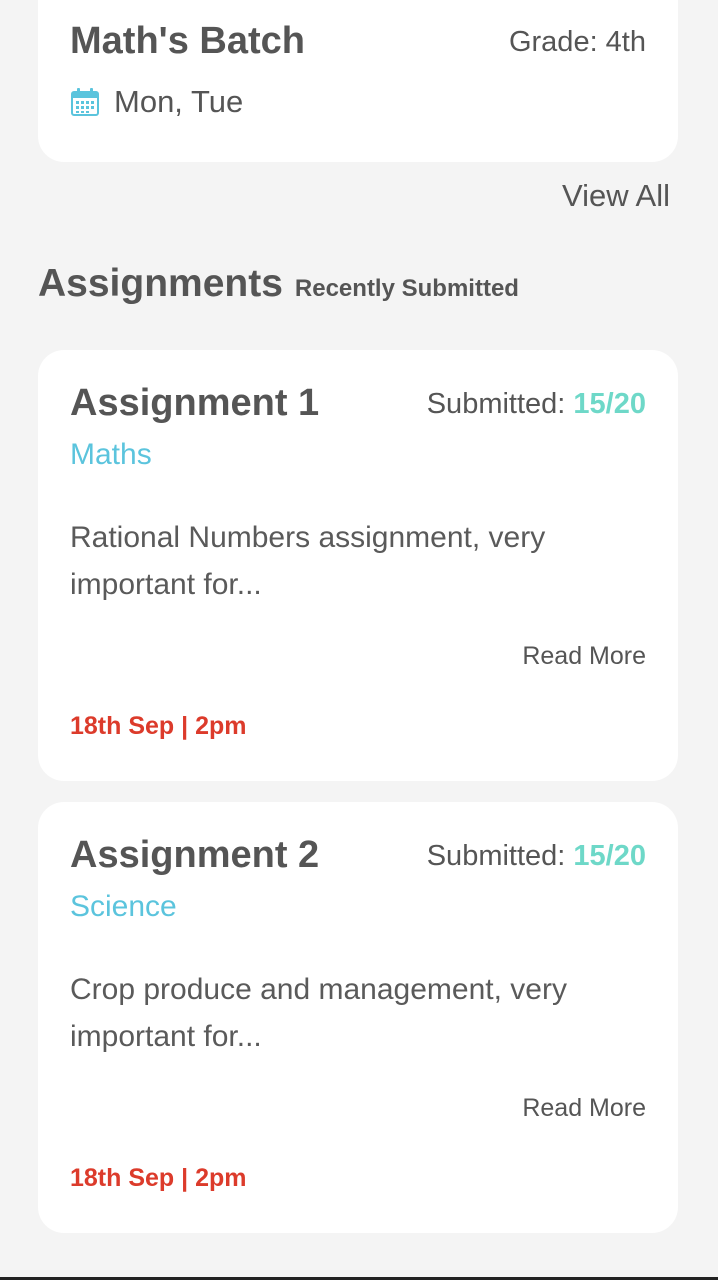 This screenshot has width=718, height=1280. I want to click on assignments-heading: Assignments Recently Submitted, so click(278, 284).